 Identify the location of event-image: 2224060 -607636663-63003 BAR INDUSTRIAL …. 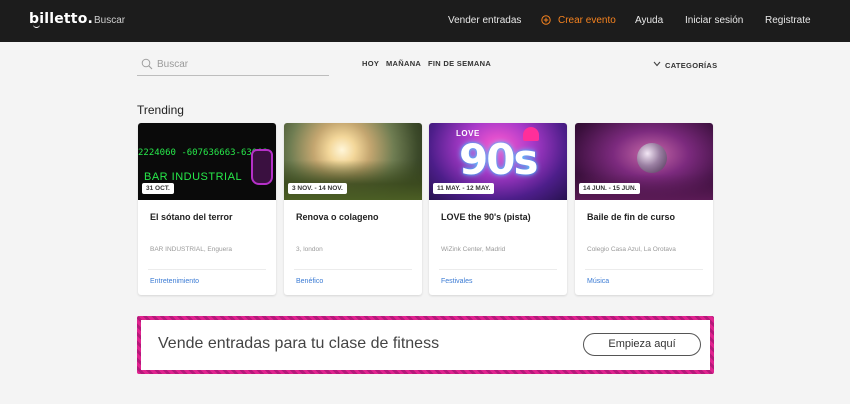
(207, 161).